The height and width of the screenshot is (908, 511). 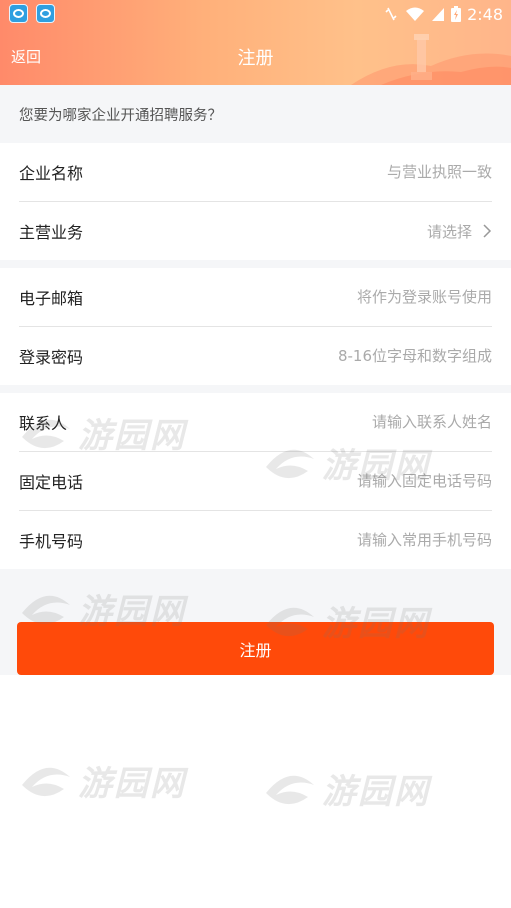 I want to click on signal-icon, so click(x=438, y=14).